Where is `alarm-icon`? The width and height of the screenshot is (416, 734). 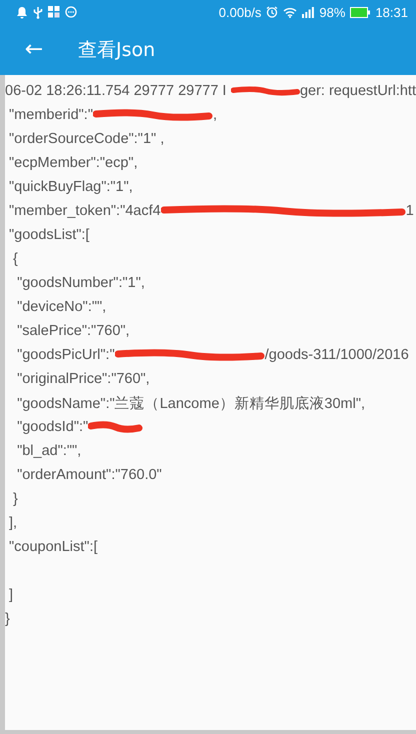
alarm-icon is located at coordinates (272, 12).